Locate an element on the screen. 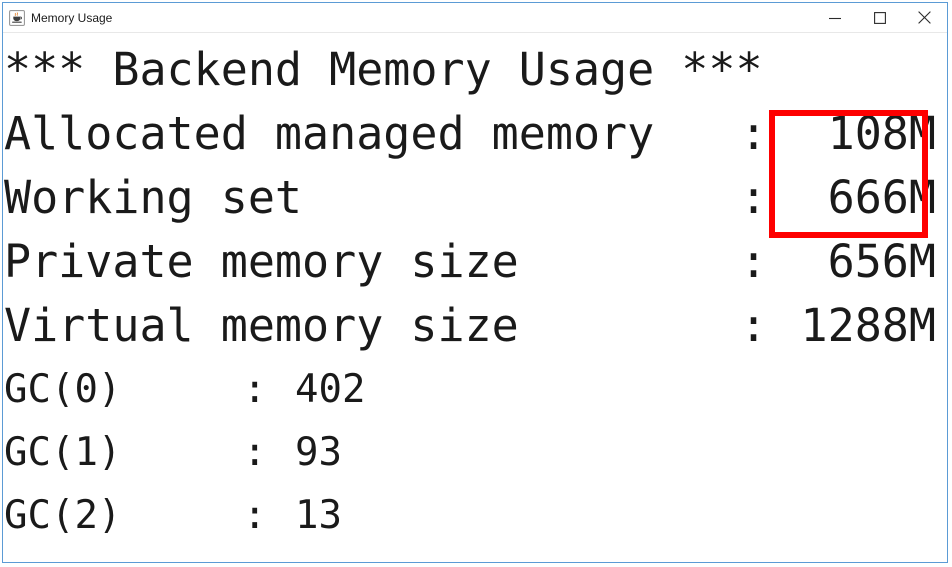 The width and height of the screenshot is (952, 567). maximize-button is located at coordinates (879, 17).